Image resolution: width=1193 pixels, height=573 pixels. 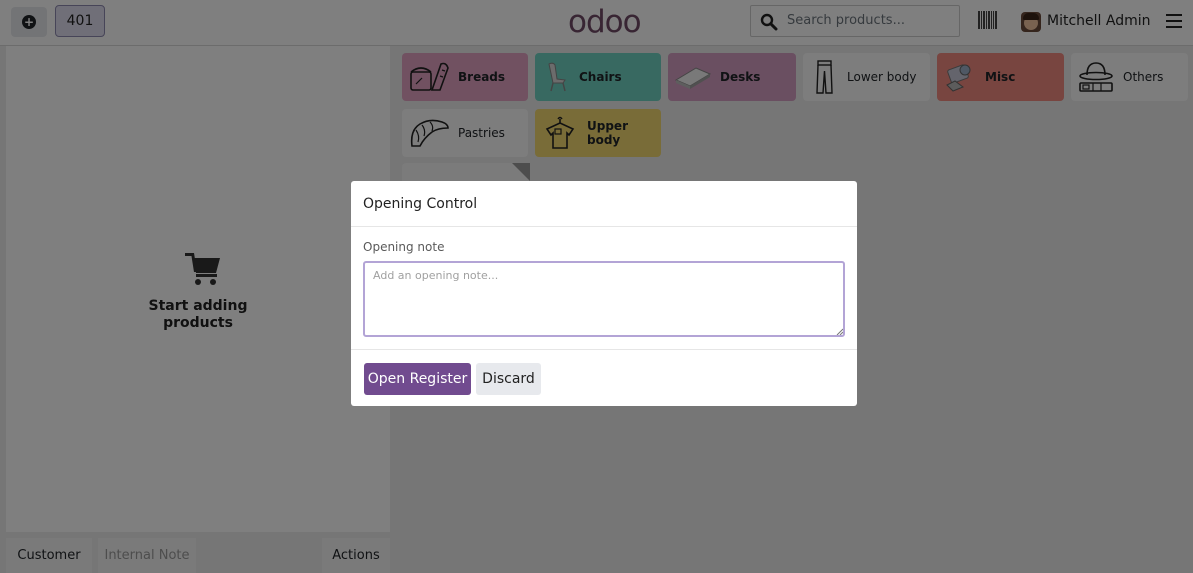 What do you see at coordinates (420, 204) in the screenshot?
I see `modal-title: Opening Control` at bounding box center [420, 204].